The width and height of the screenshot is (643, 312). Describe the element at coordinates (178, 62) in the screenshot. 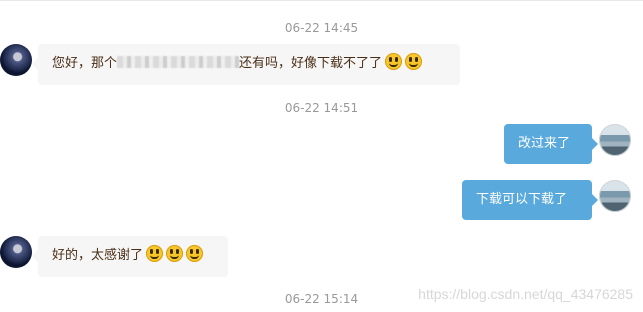

I see `redacted-text` at that location.